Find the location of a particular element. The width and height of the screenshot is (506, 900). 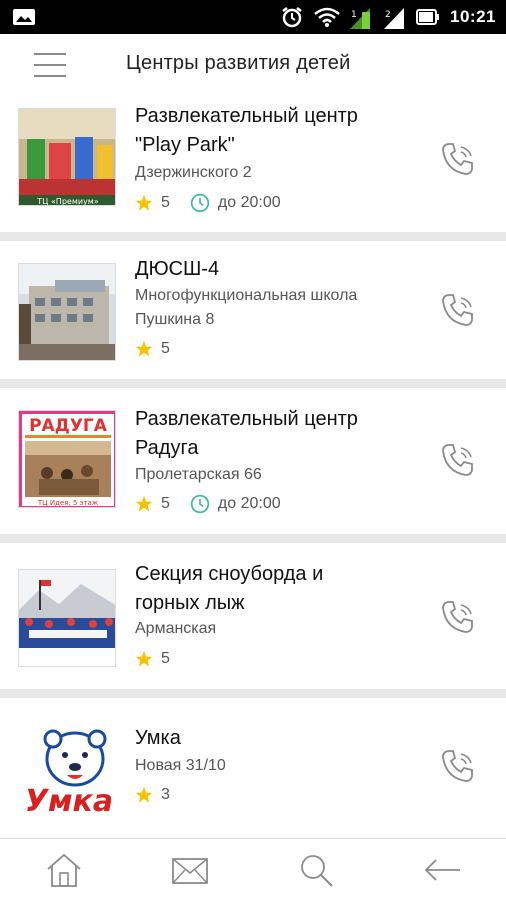

status-time: 10:21 is located at coordinates (473, 16).